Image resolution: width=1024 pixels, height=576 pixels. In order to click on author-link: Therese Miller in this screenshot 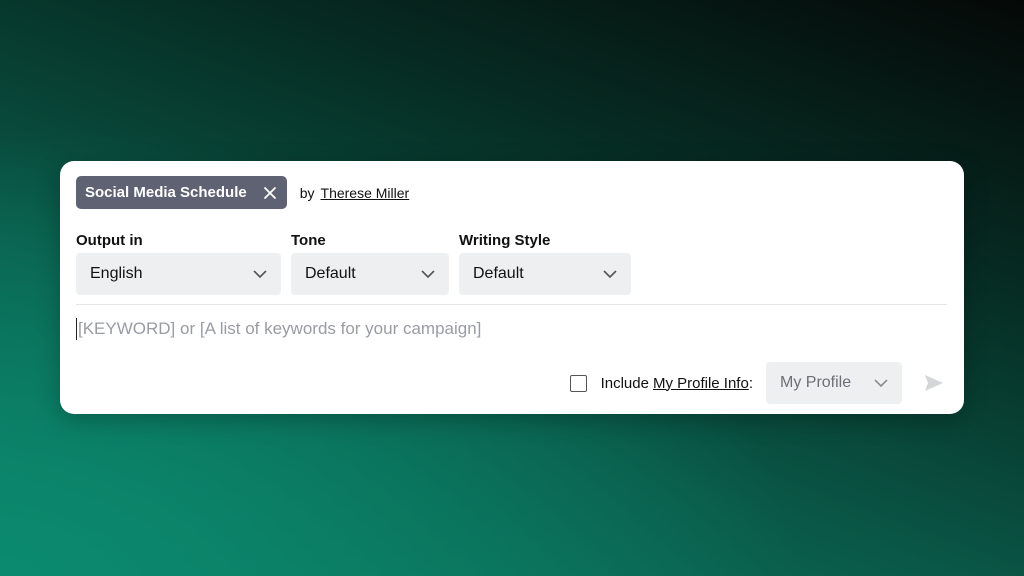, I will do `click(365, 193)`.